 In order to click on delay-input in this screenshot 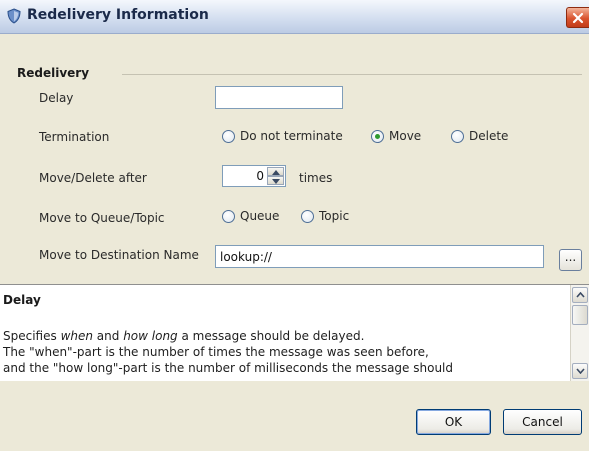, I will do `click(279, 97)`.